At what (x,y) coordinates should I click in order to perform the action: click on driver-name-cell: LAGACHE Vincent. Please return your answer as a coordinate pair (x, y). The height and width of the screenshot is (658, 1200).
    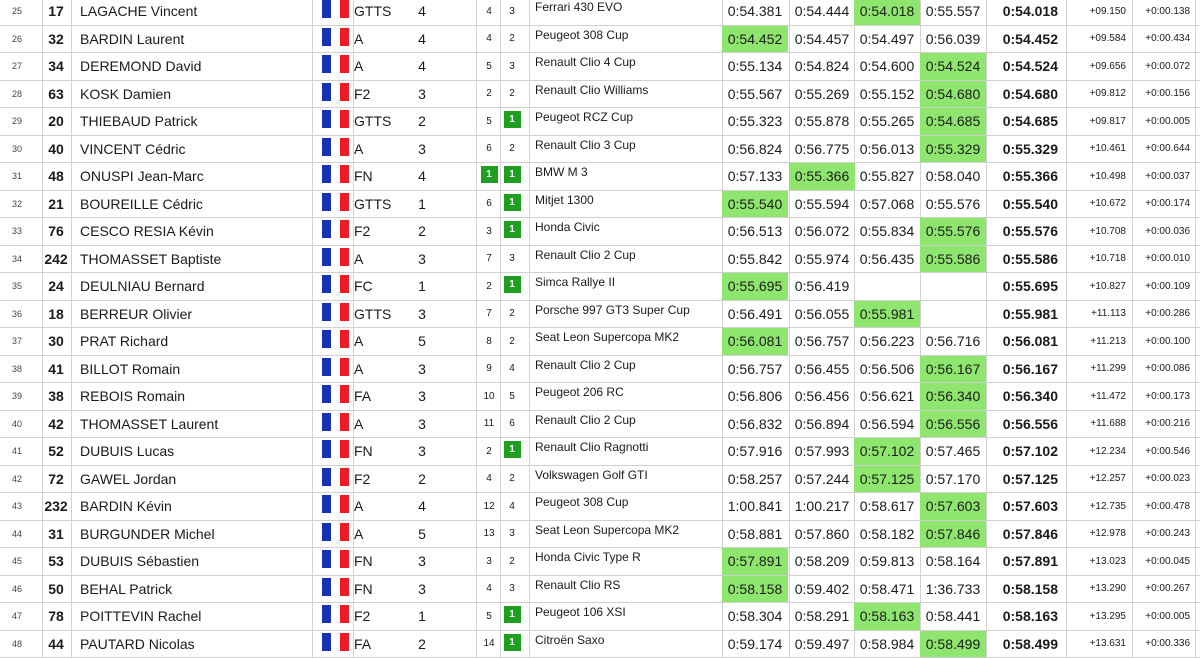
    Looking at the image, I should click on (196, 12).